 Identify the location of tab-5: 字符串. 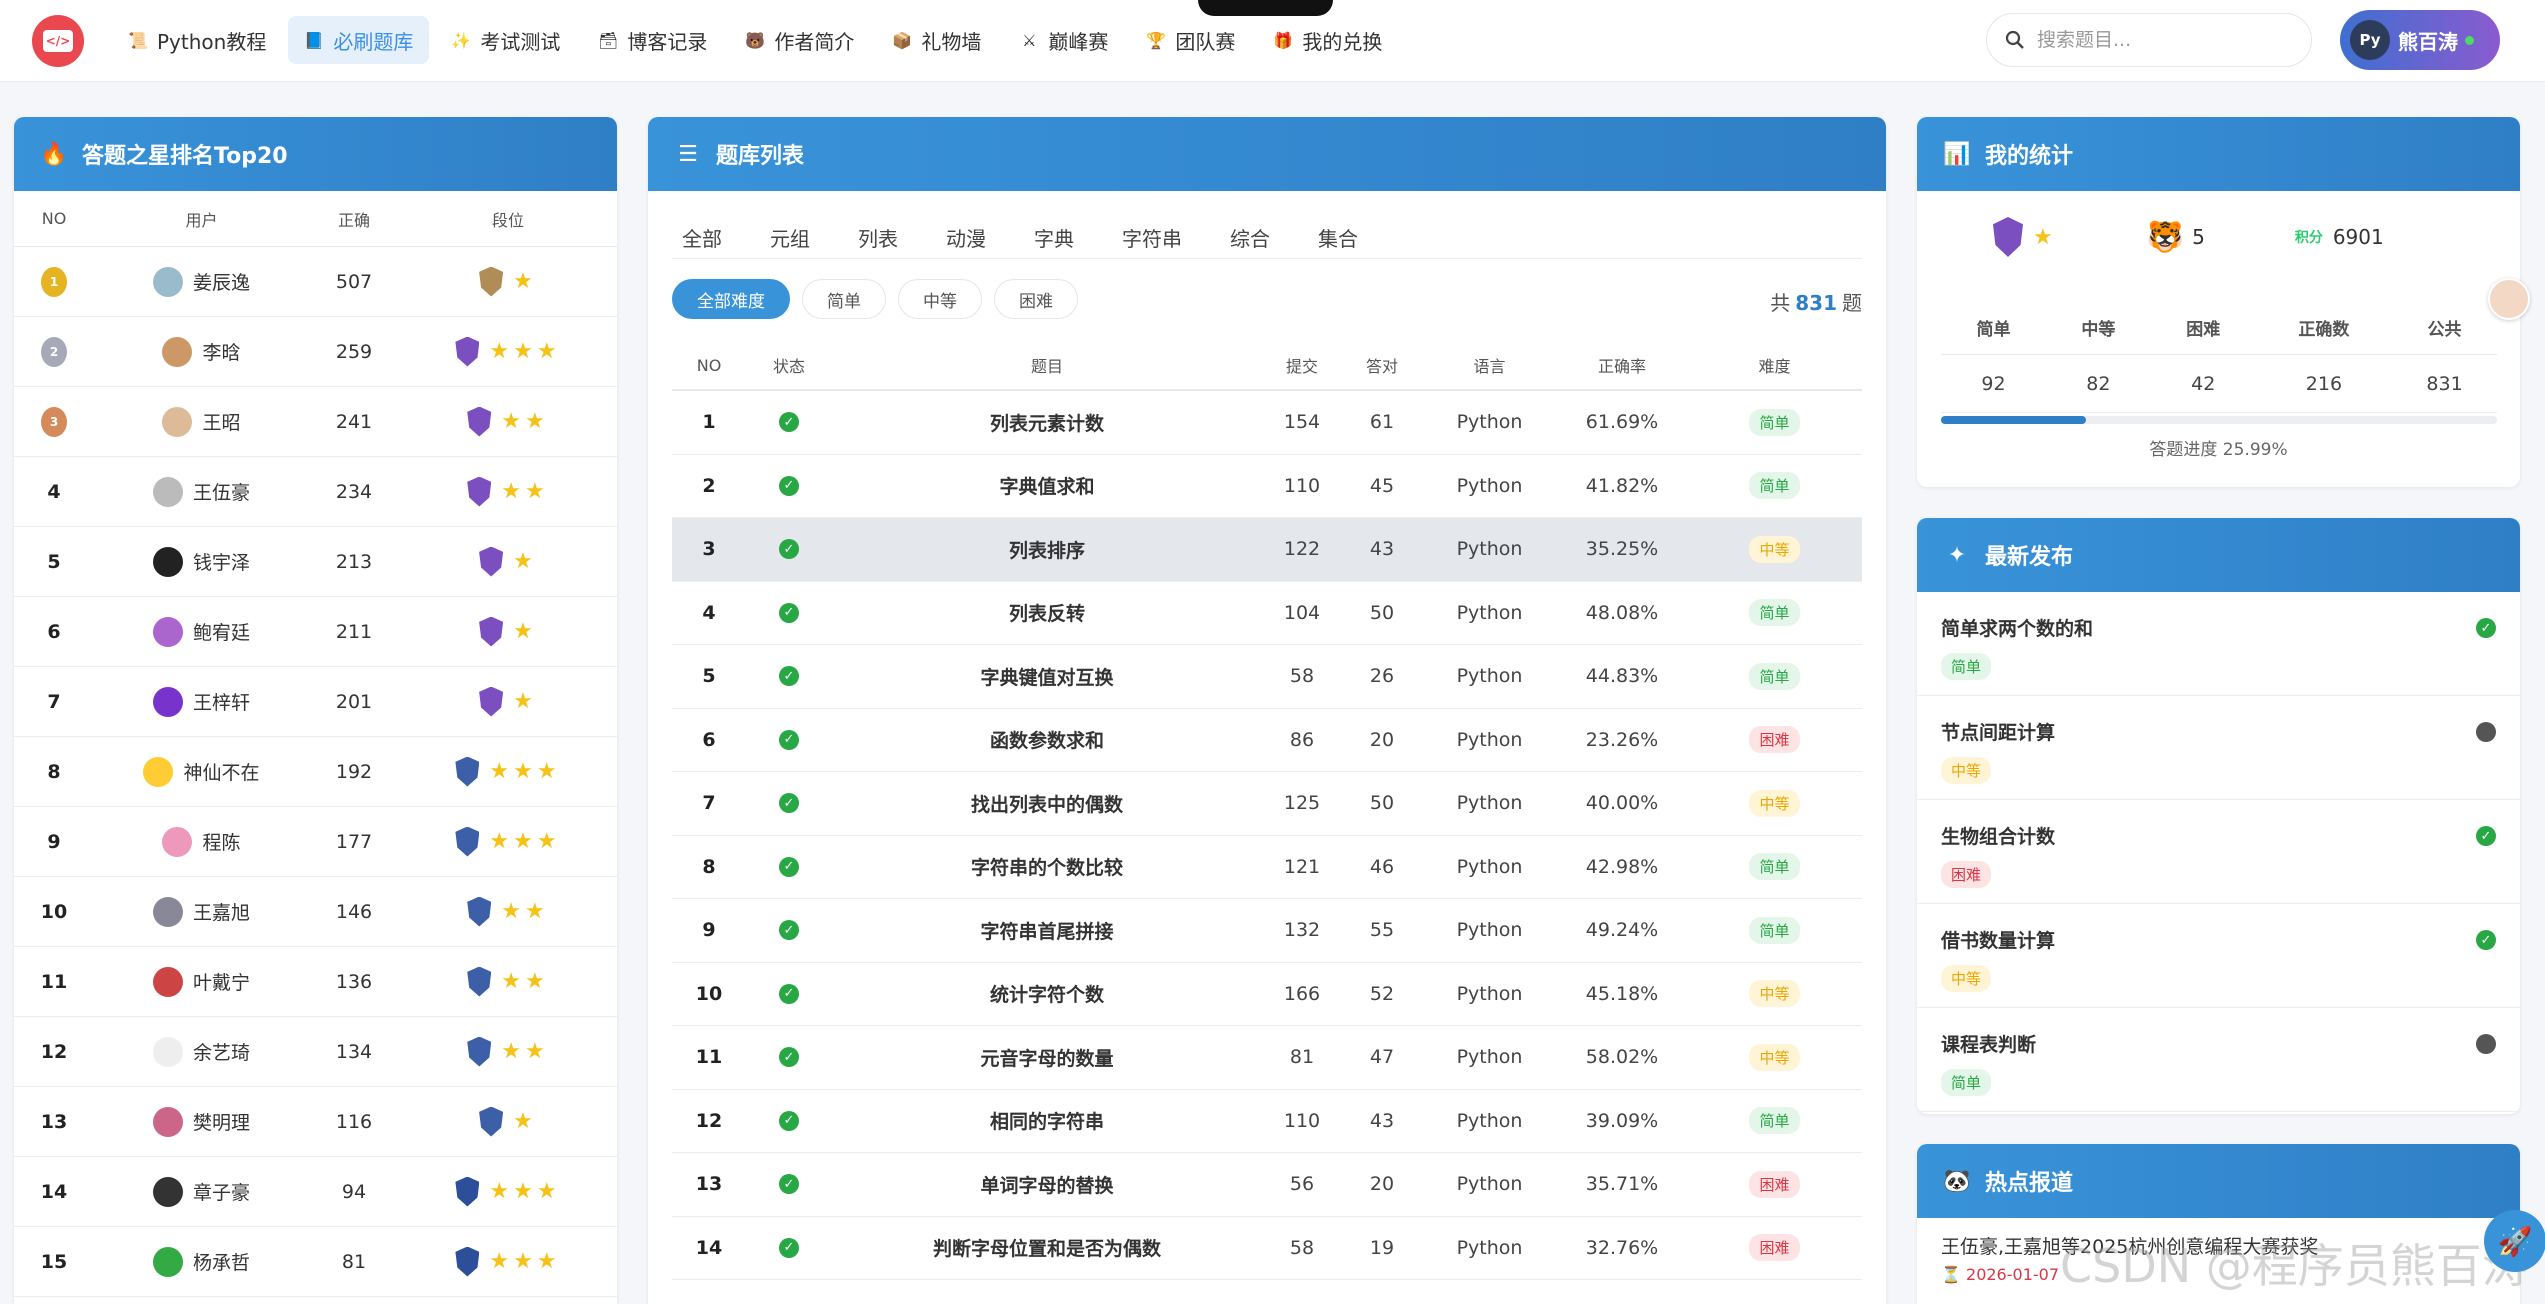
(1152, 240).